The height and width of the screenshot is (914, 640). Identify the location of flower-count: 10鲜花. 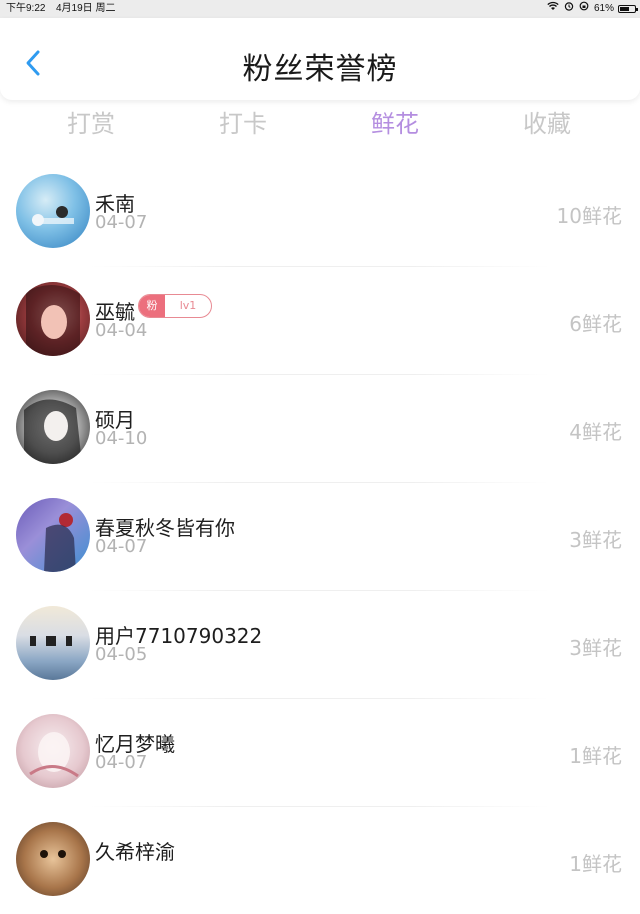
(589, 216).